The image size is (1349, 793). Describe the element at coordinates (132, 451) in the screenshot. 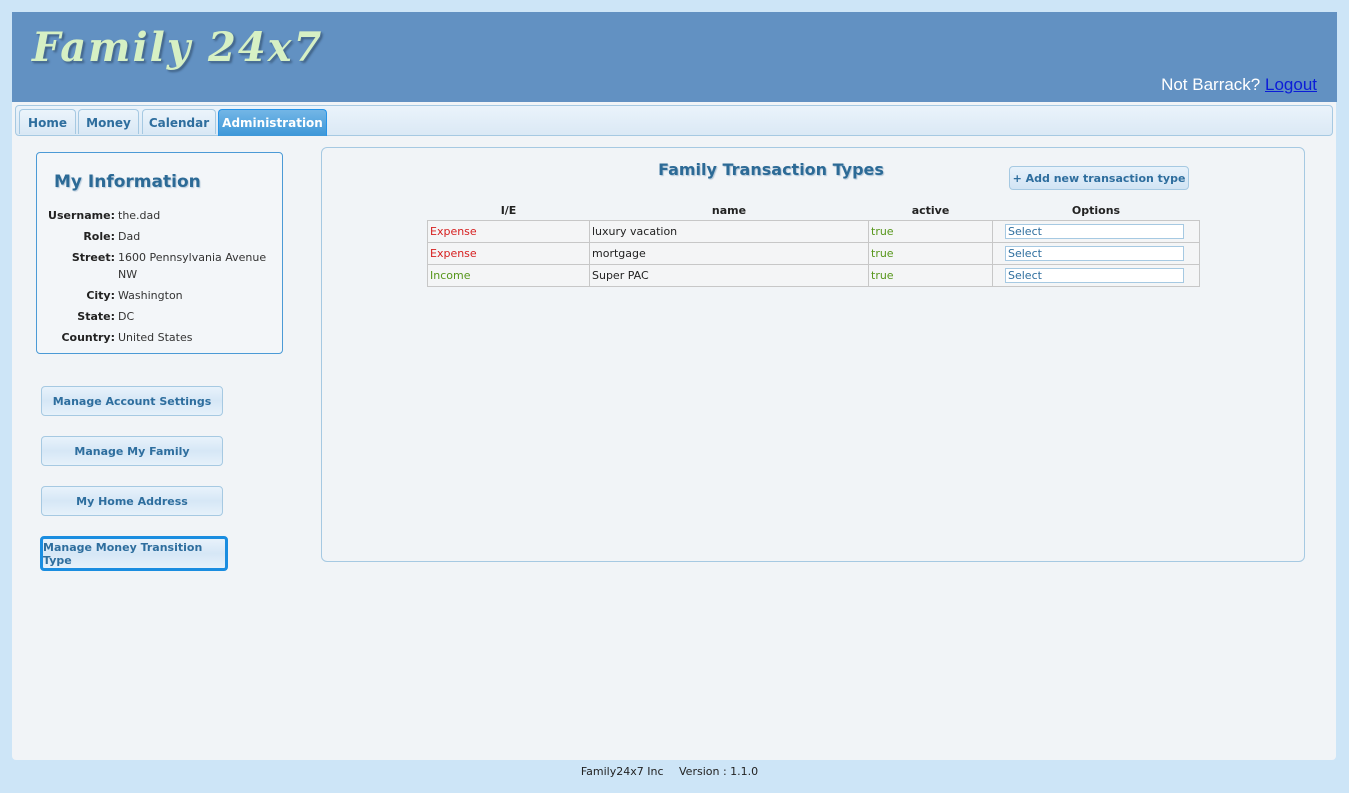

I see `manage-my-family-button: Manage My Family` at that location.